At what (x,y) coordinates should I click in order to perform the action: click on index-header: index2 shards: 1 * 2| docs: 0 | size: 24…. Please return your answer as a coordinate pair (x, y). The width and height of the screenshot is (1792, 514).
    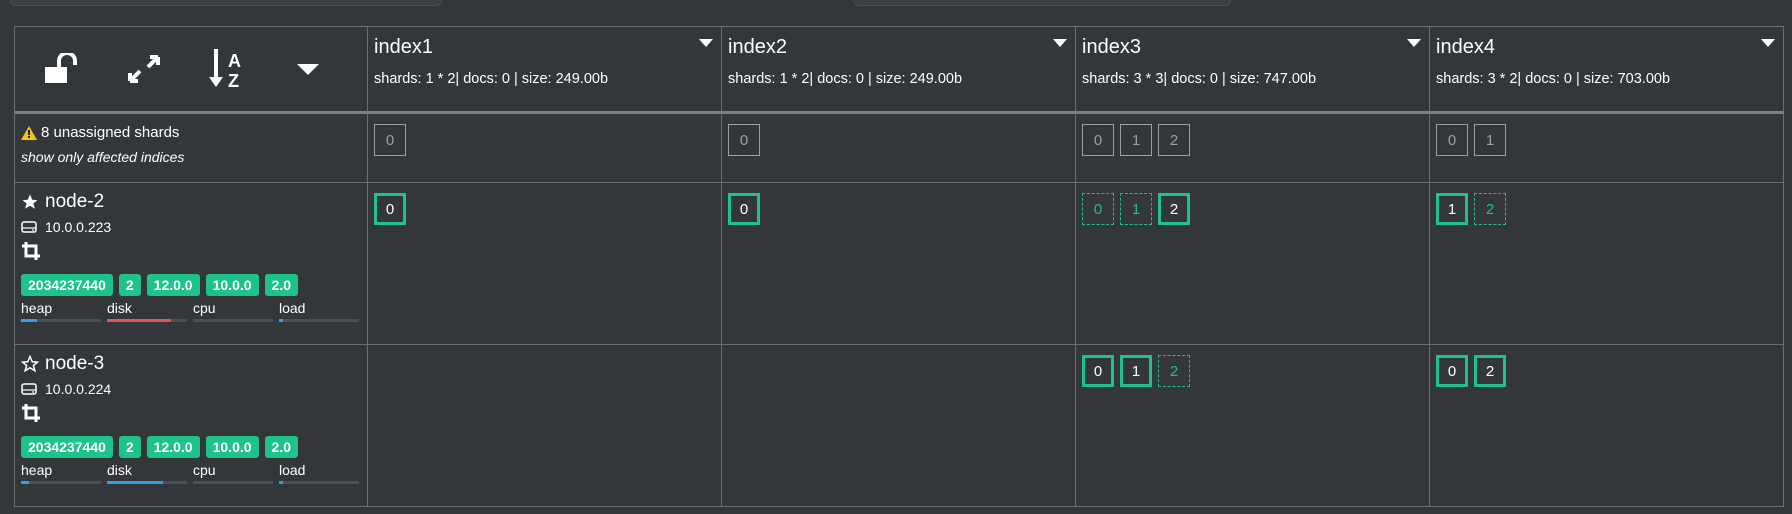
    Looking at the image, I should click on (899, 70).